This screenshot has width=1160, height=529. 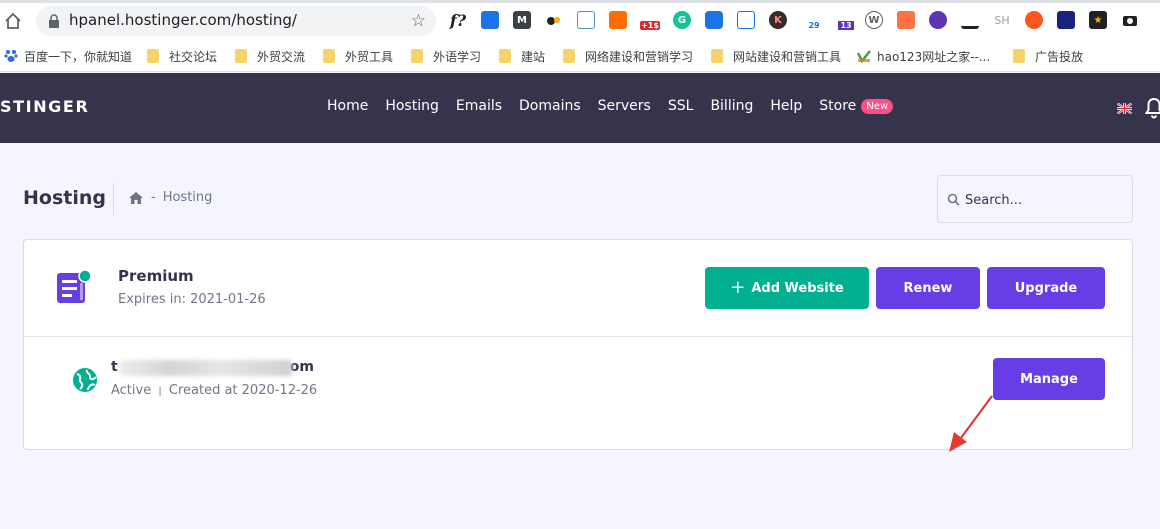 What do you see at coordinates (971, 423) in the screenshot?
I see `annotation-arrow-icon` at bounding box center [971, 423].